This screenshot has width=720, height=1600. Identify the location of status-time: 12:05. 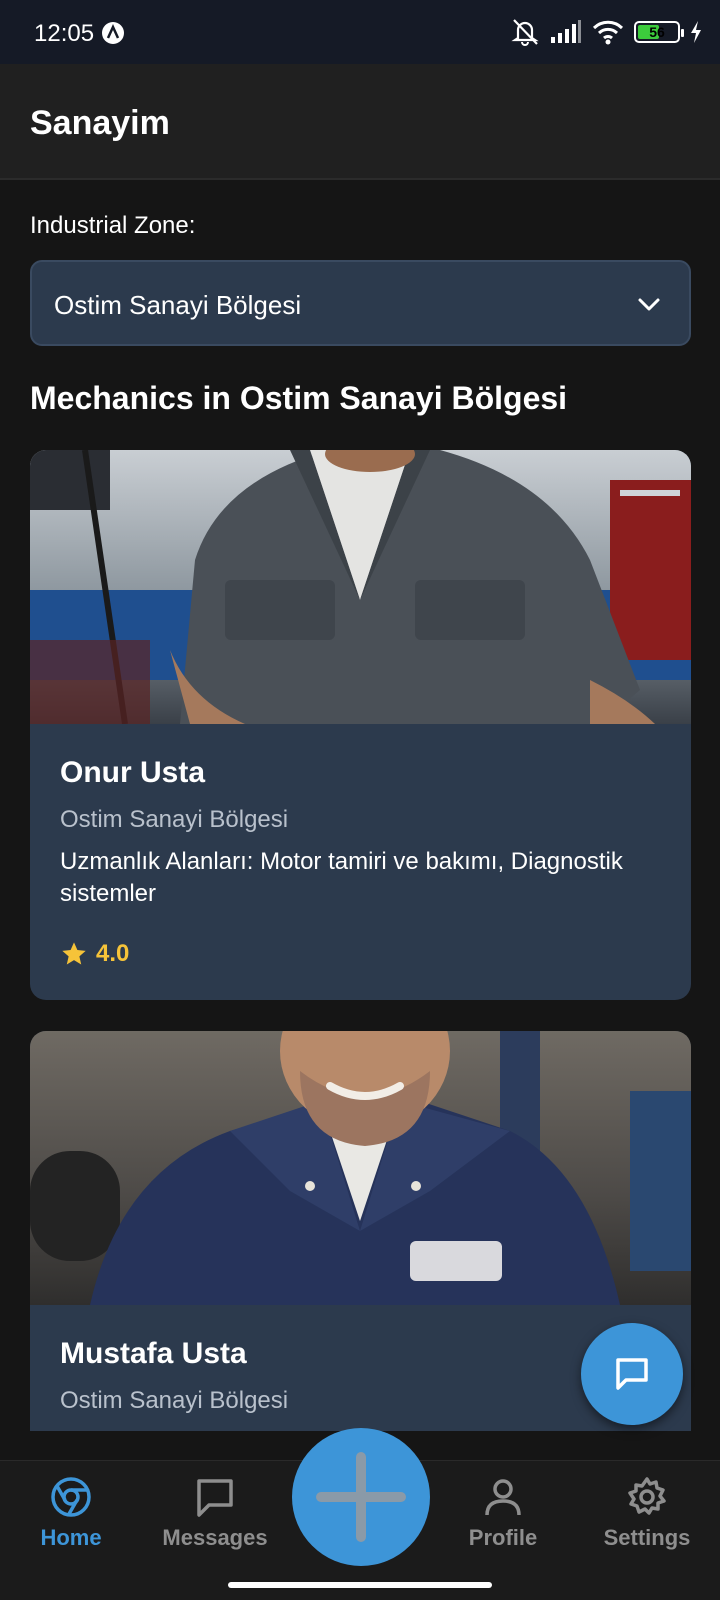
(64, 33).